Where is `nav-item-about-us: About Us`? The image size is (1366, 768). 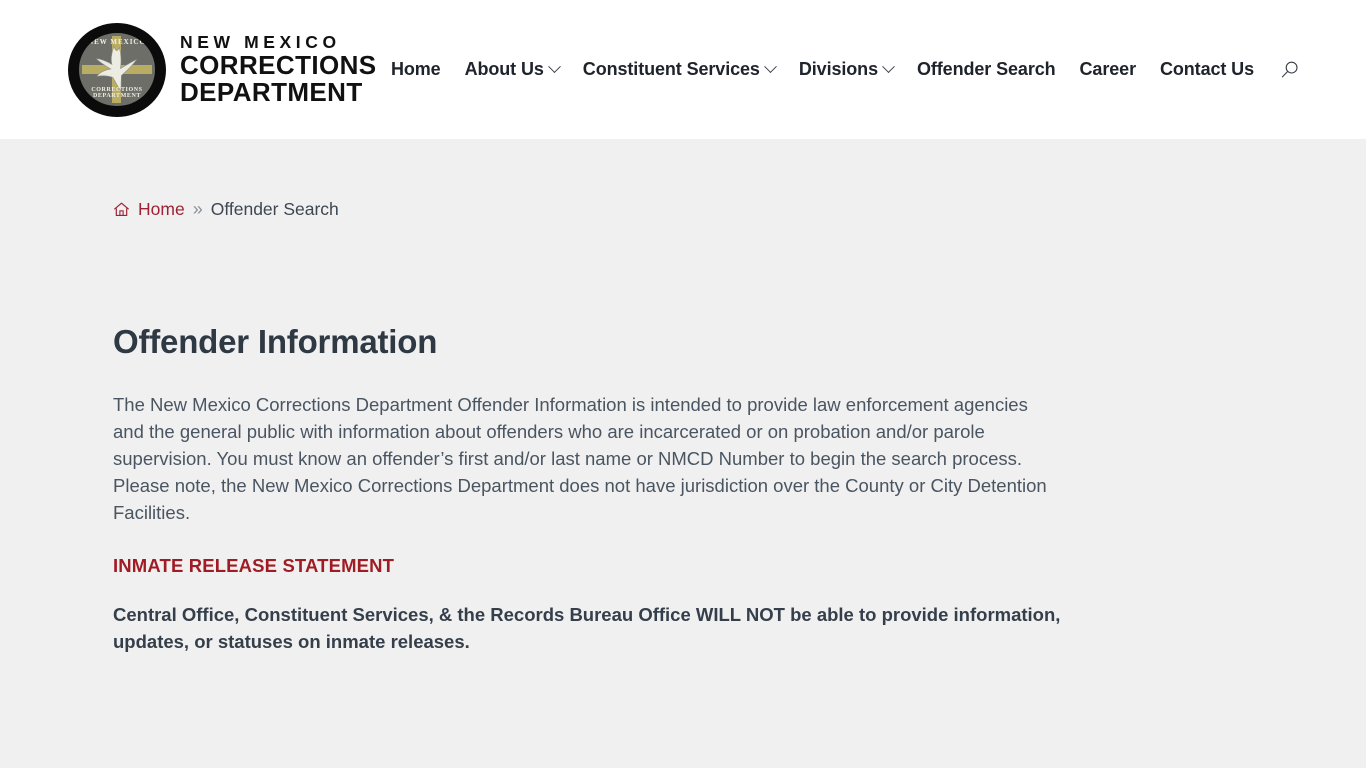 nav-item-about-us: About Us is located at coordinates (512, 69).